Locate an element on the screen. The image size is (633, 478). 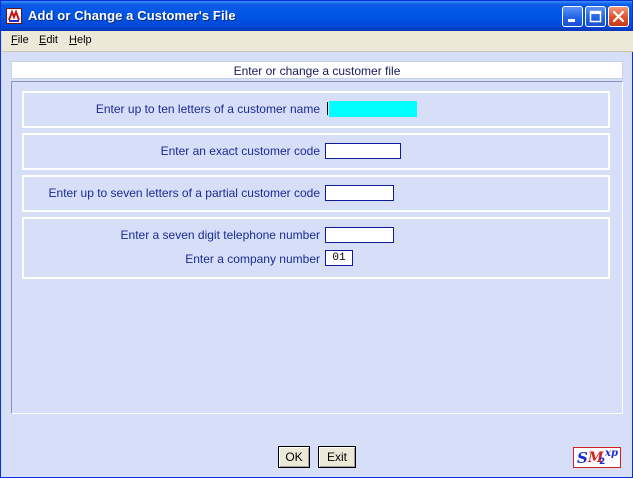
telephone-label: Enter a seven digit telephone number is located at coordinates (220, 235).